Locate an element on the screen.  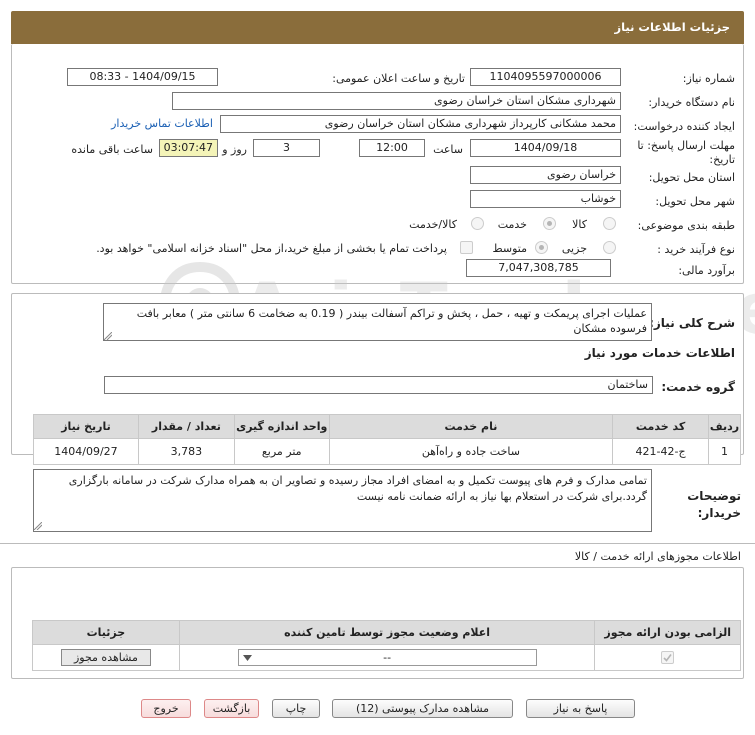
process-radio-minor is located at coordinates (609, 247).